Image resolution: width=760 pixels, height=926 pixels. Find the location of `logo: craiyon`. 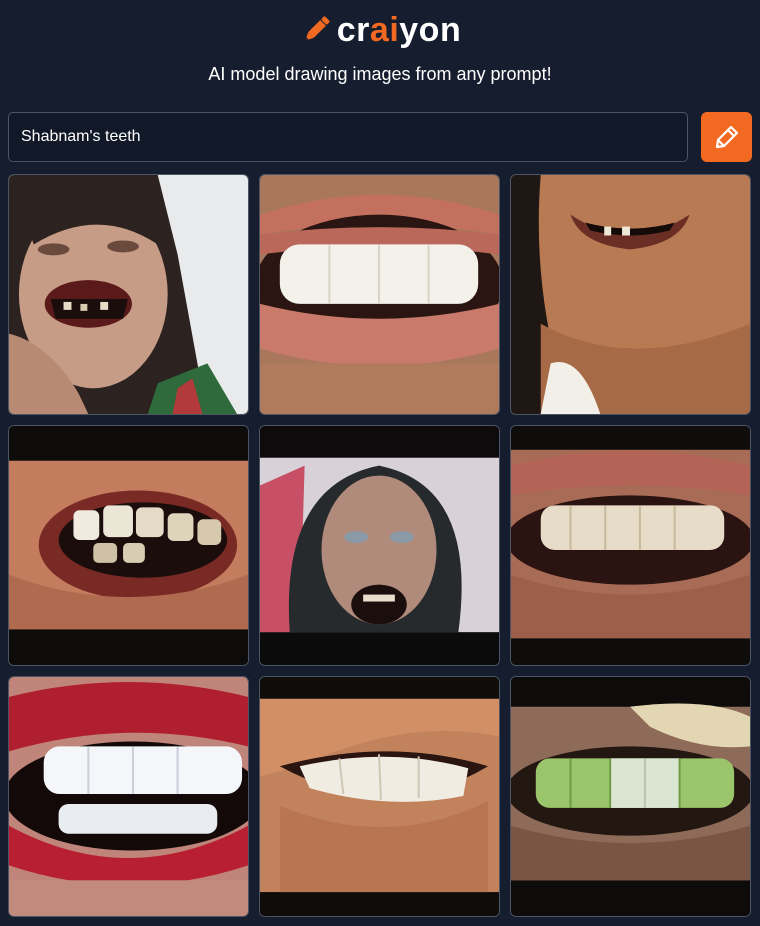

logo: craiyon is located at coordinates (380, 30).